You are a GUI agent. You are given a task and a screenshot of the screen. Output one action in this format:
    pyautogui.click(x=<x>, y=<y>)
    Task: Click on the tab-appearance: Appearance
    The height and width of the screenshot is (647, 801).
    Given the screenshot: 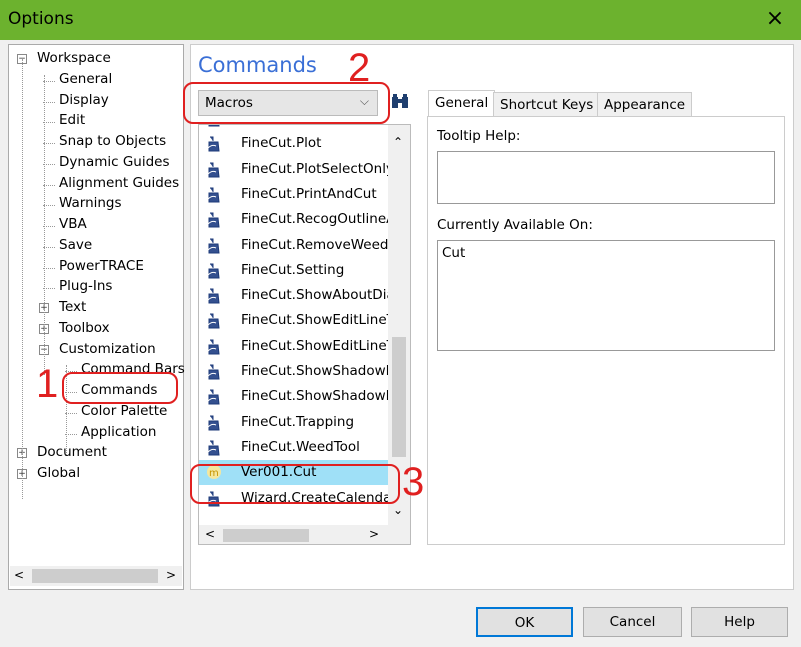 What is the action you would take?
    pyautogui.click(x=645, y=104)
    